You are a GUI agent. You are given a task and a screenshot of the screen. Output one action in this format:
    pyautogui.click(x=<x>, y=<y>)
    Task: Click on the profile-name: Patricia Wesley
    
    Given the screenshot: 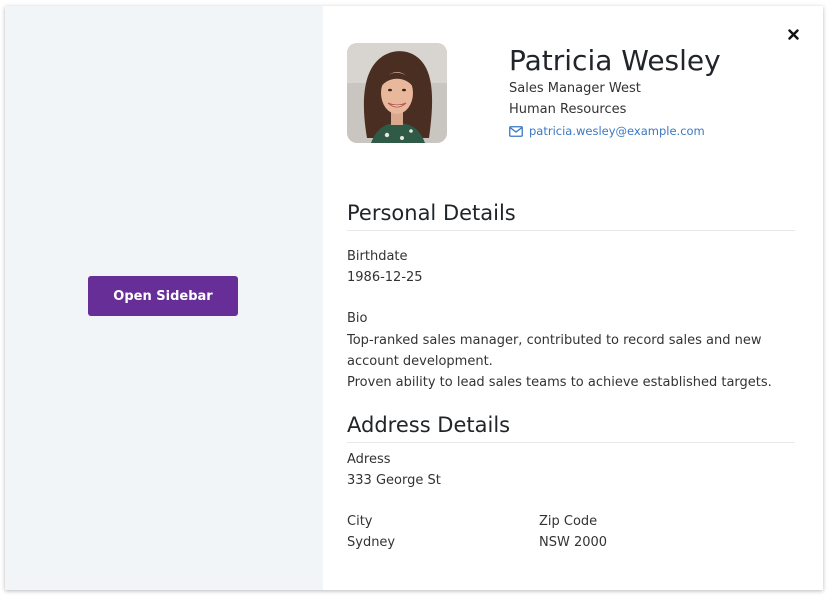 What is the action you would take?
    pyautogui.click(x=615, y=60)
    